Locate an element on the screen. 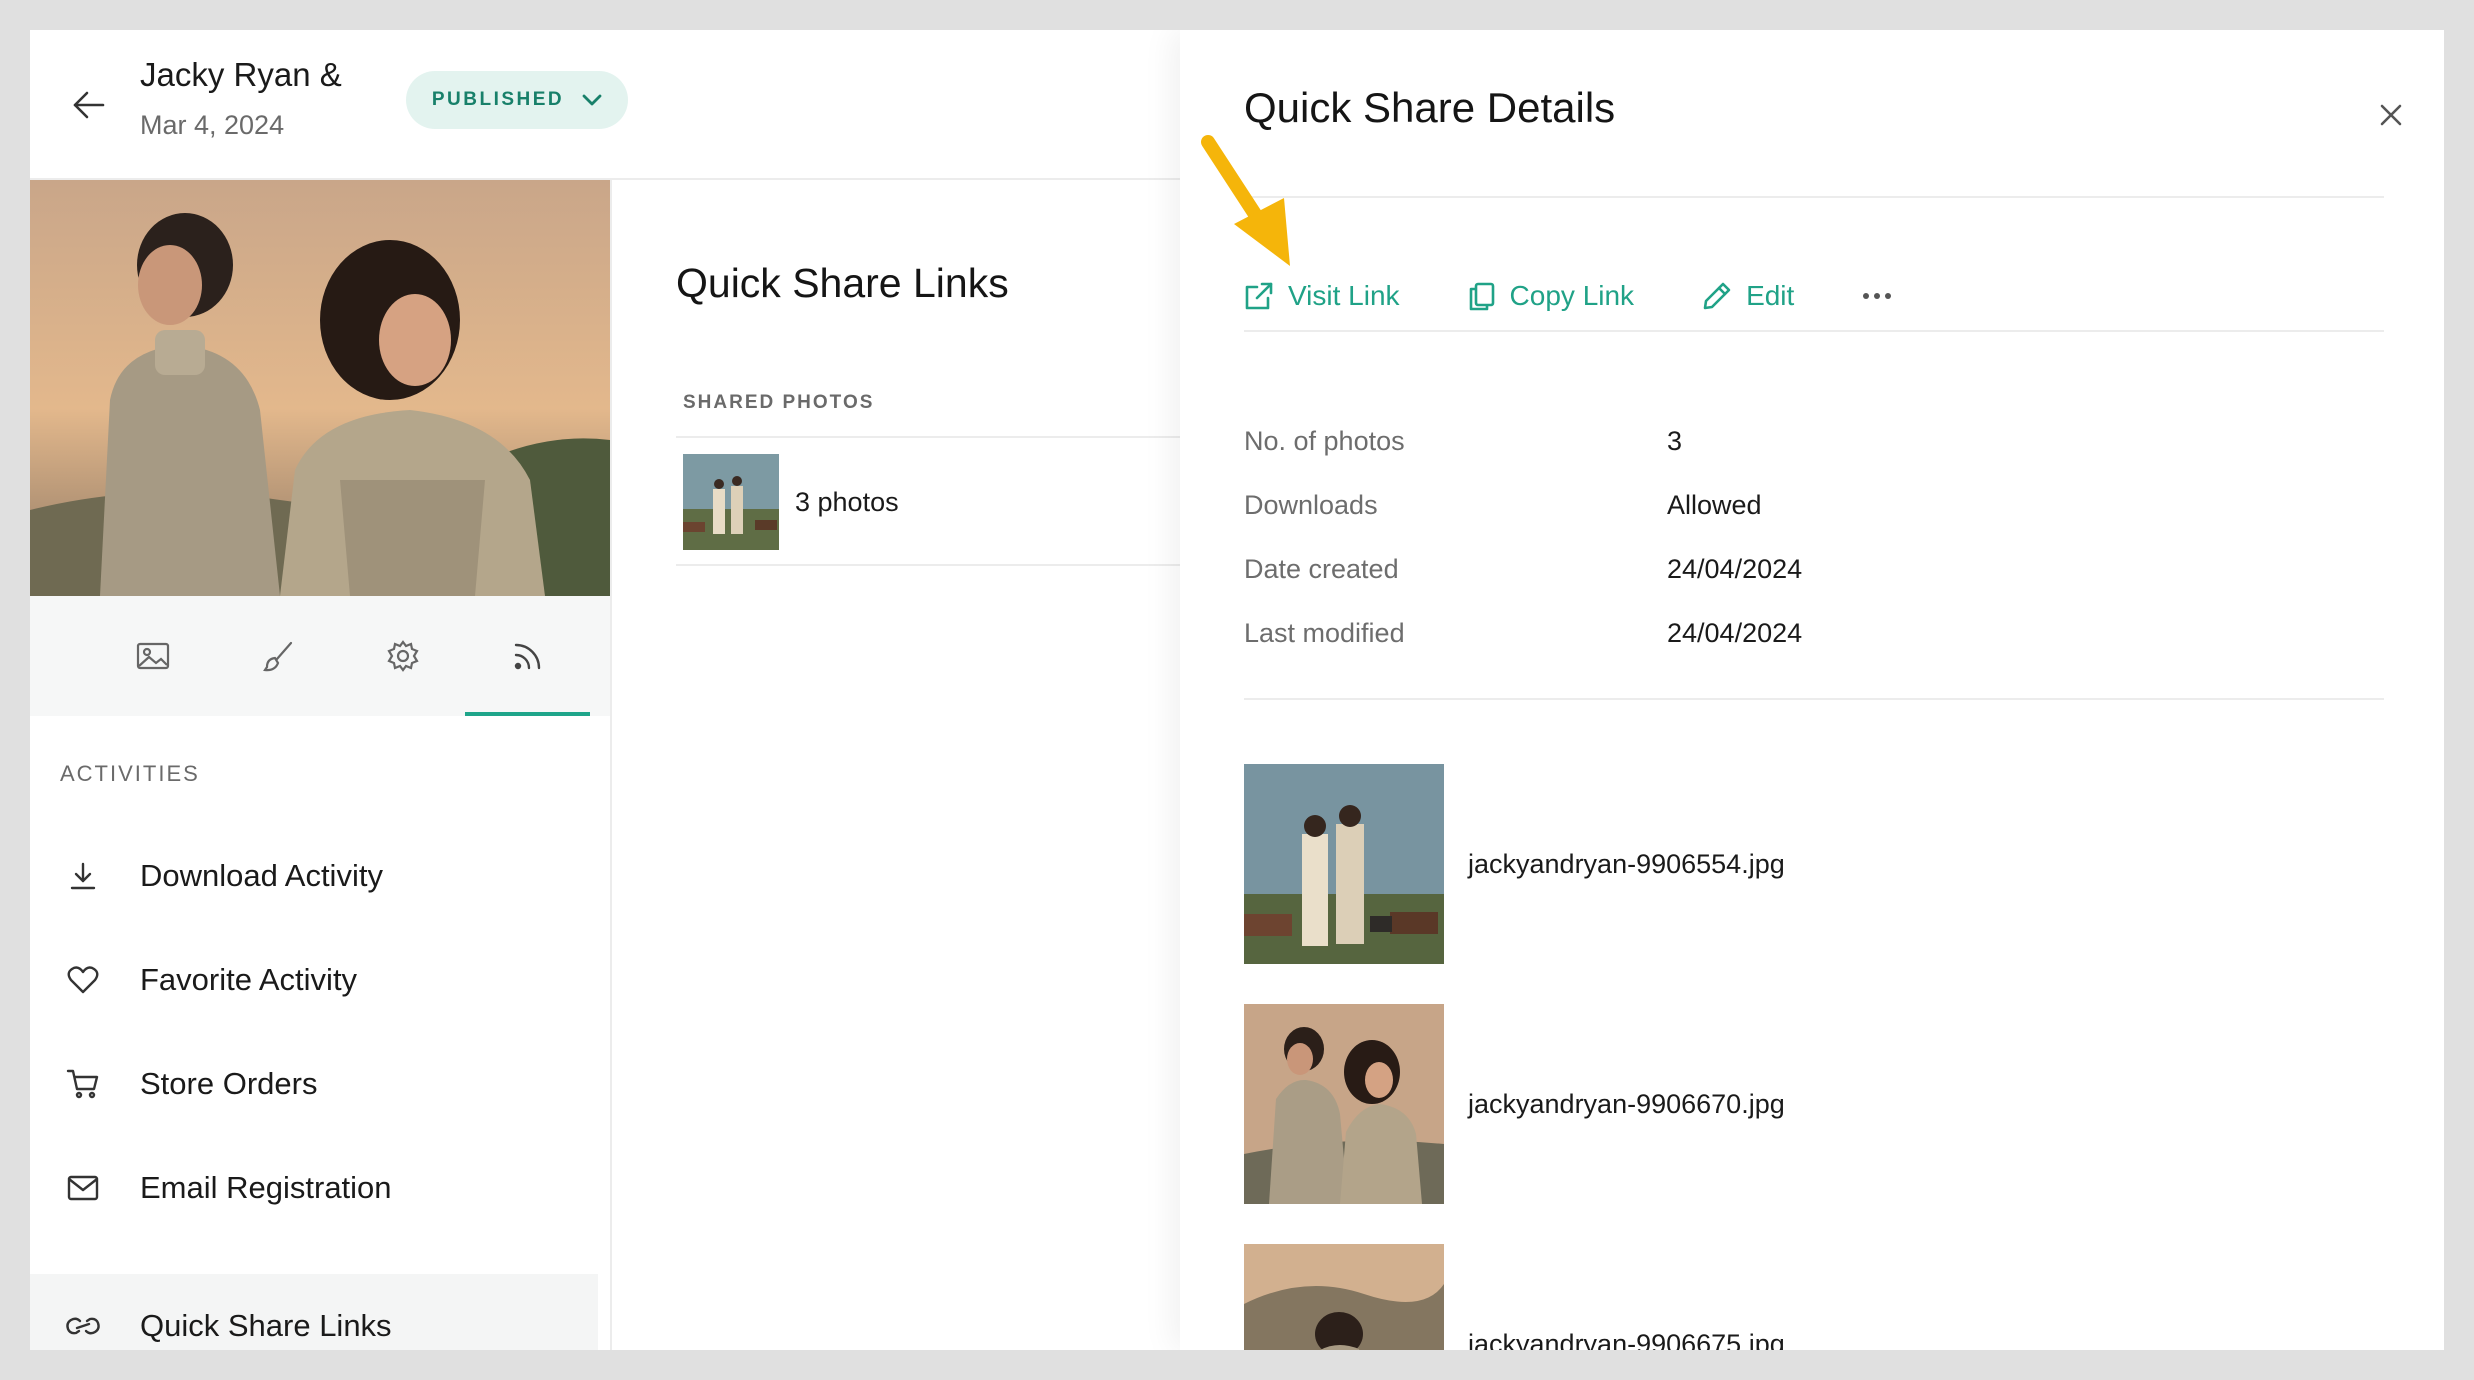  tab-photos is located at coordinates (152, 656).